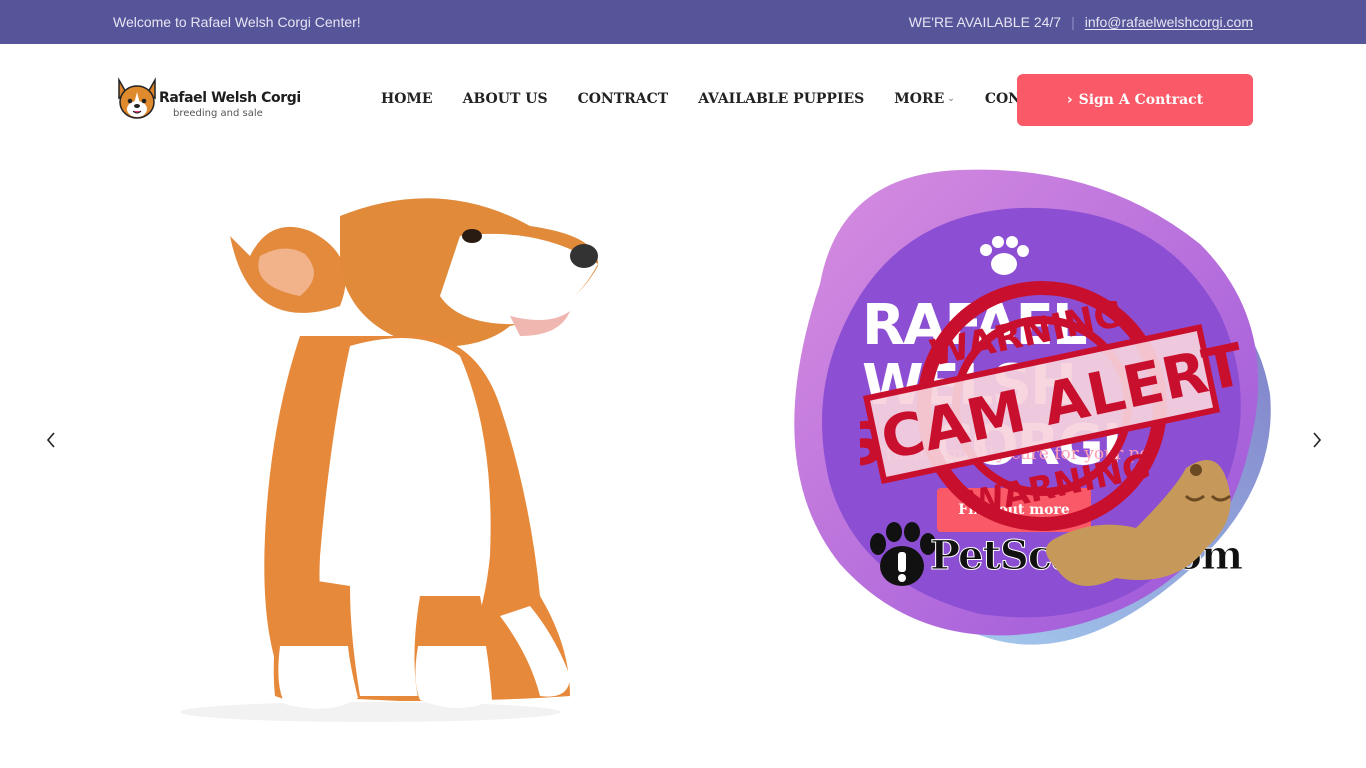 This screenshot has width=1366, height=768. What do you see at coordinates (1069, 100) in the screenshot?
I see `chevron-right-icon: ›` at bounding box center [1069, 100].